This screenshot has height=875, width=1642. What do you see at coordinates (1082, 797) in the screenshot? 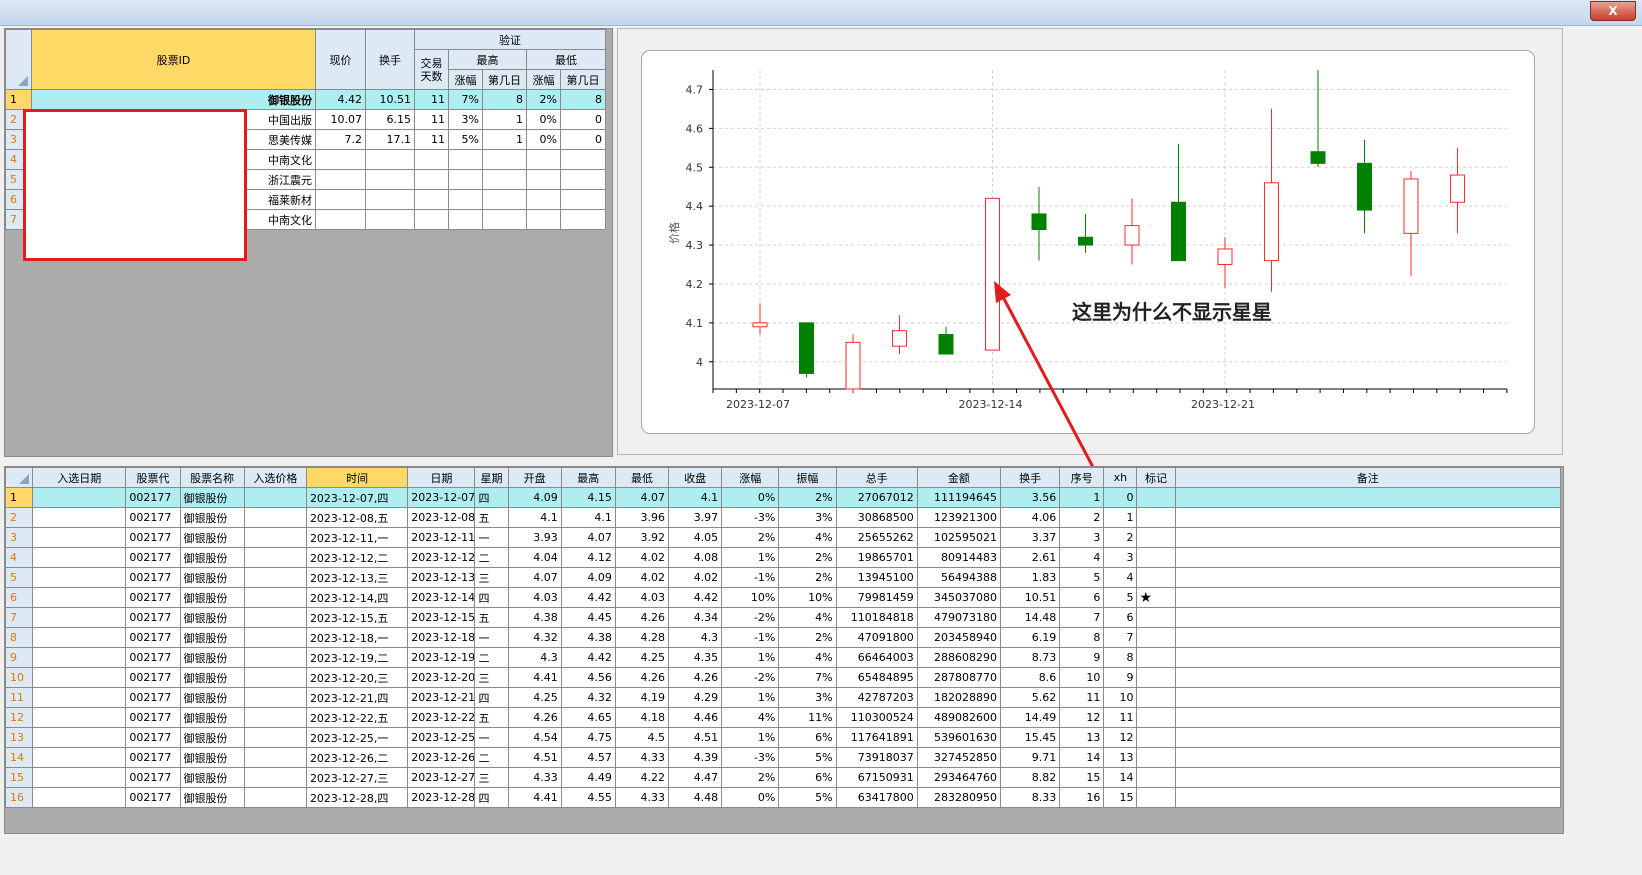
I see `table-cell: 16` at bounding box center [1082, 797].